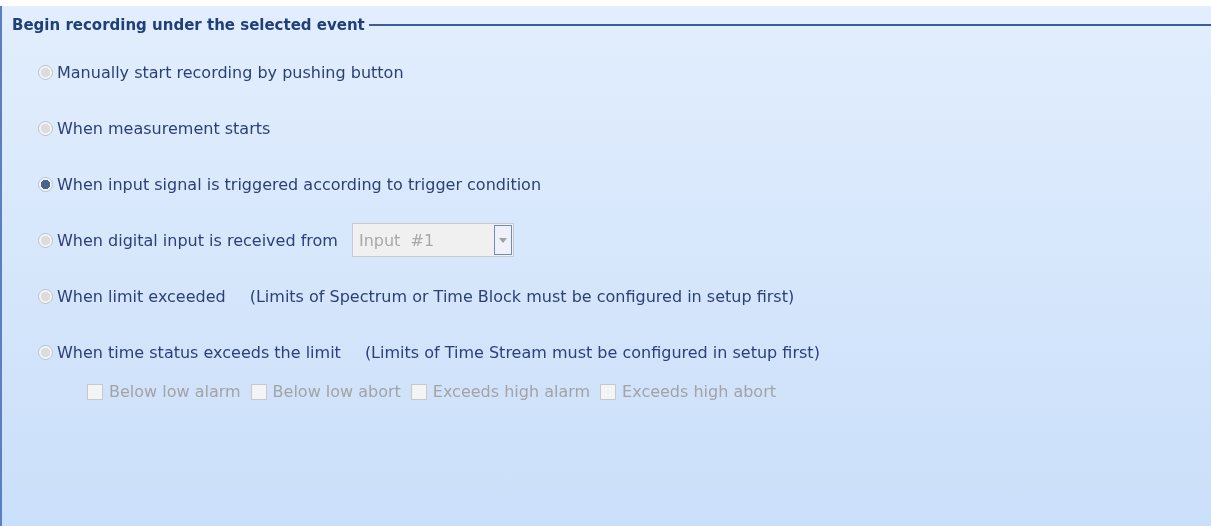  I want to click on checkbox-label: Exceeds high abort, so click(699, 391).